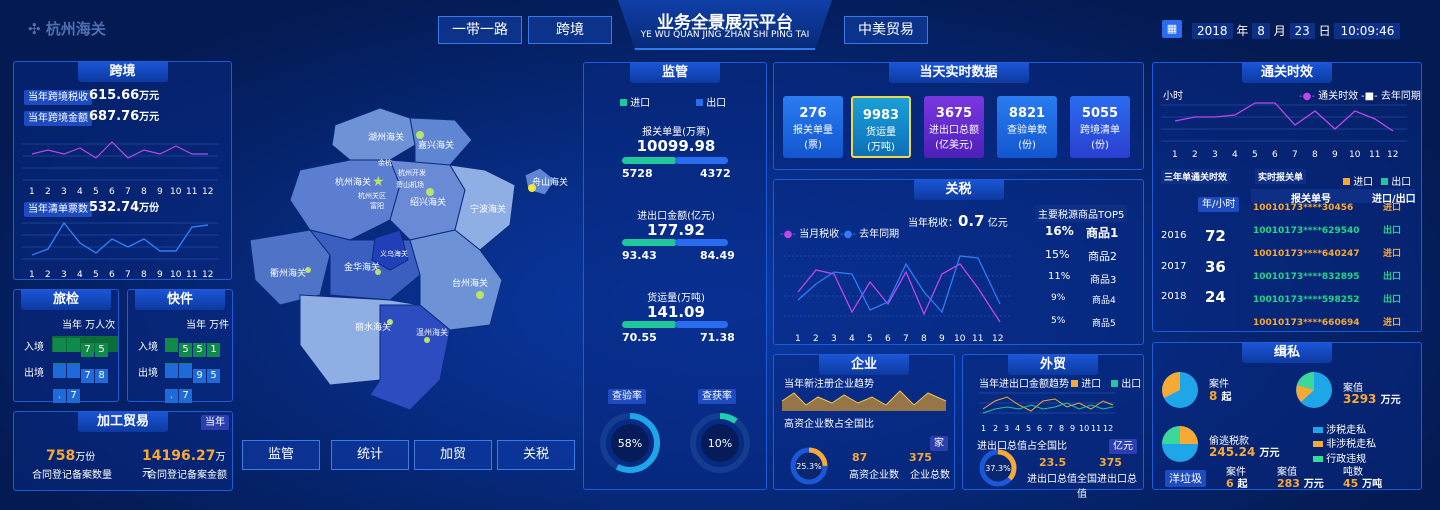  Describe the element at coordinates (480, 30) in the screenshot. I see `nav-yidaiyilu: 一带一路` at that location.